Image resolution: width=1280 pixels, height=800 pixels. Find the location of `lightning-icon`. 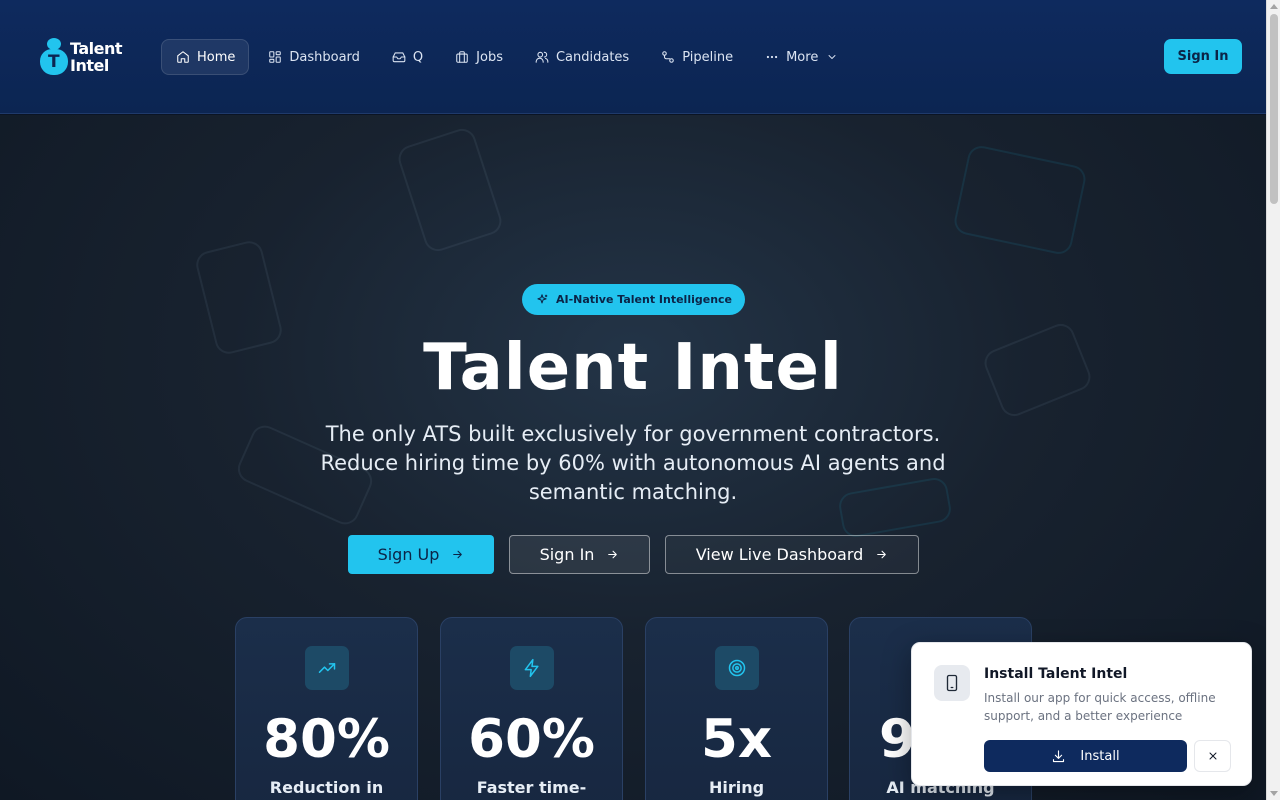

lightning-icon is located at coordinates (531, 668).